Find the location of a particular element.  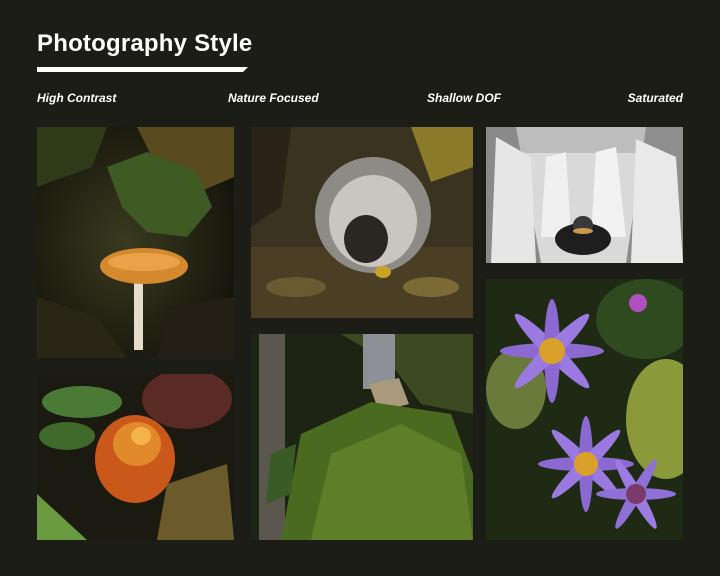

photo-snow-forest is located at coordinates (584, 195).